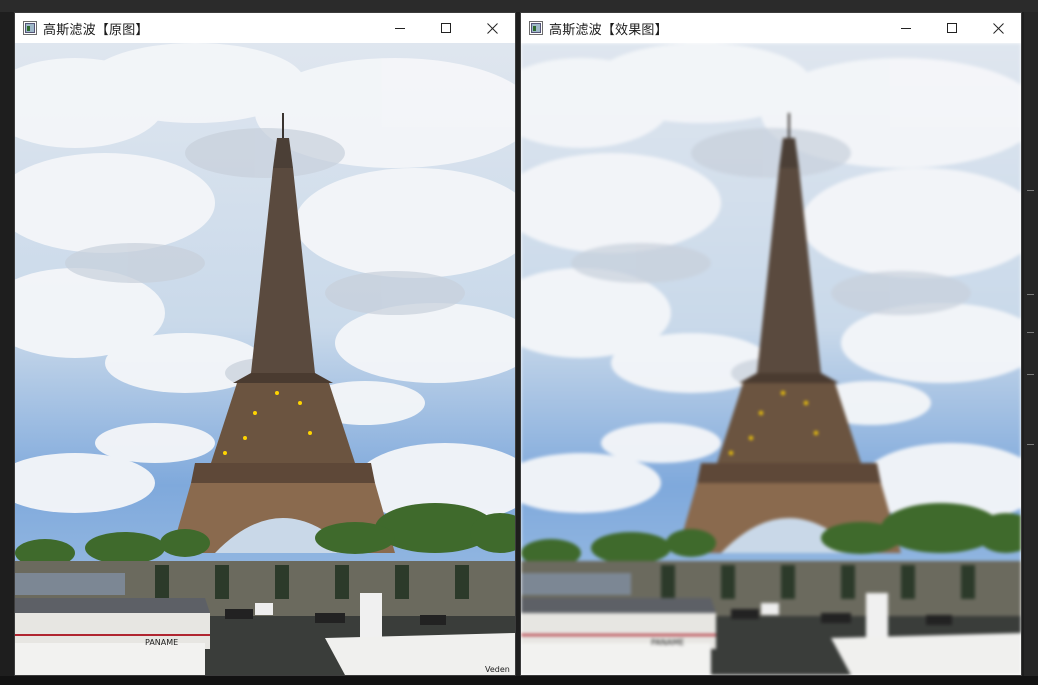 The width and height of the screenshot is (1038, 685). Describe the element at coordinates (96, 30) in the screenshot. I see `window-title: 高斯滤波【原图】` at that location.